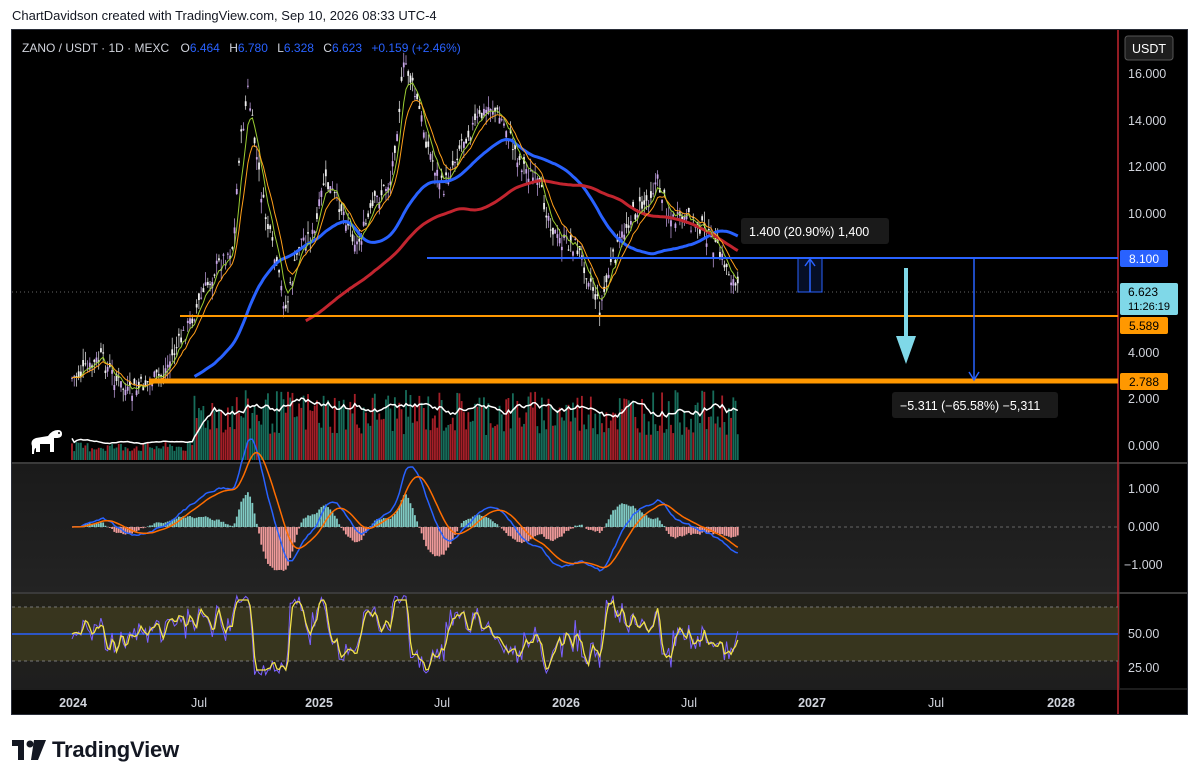  I want to click on price-tick: 16.000, so click(1147, 74).